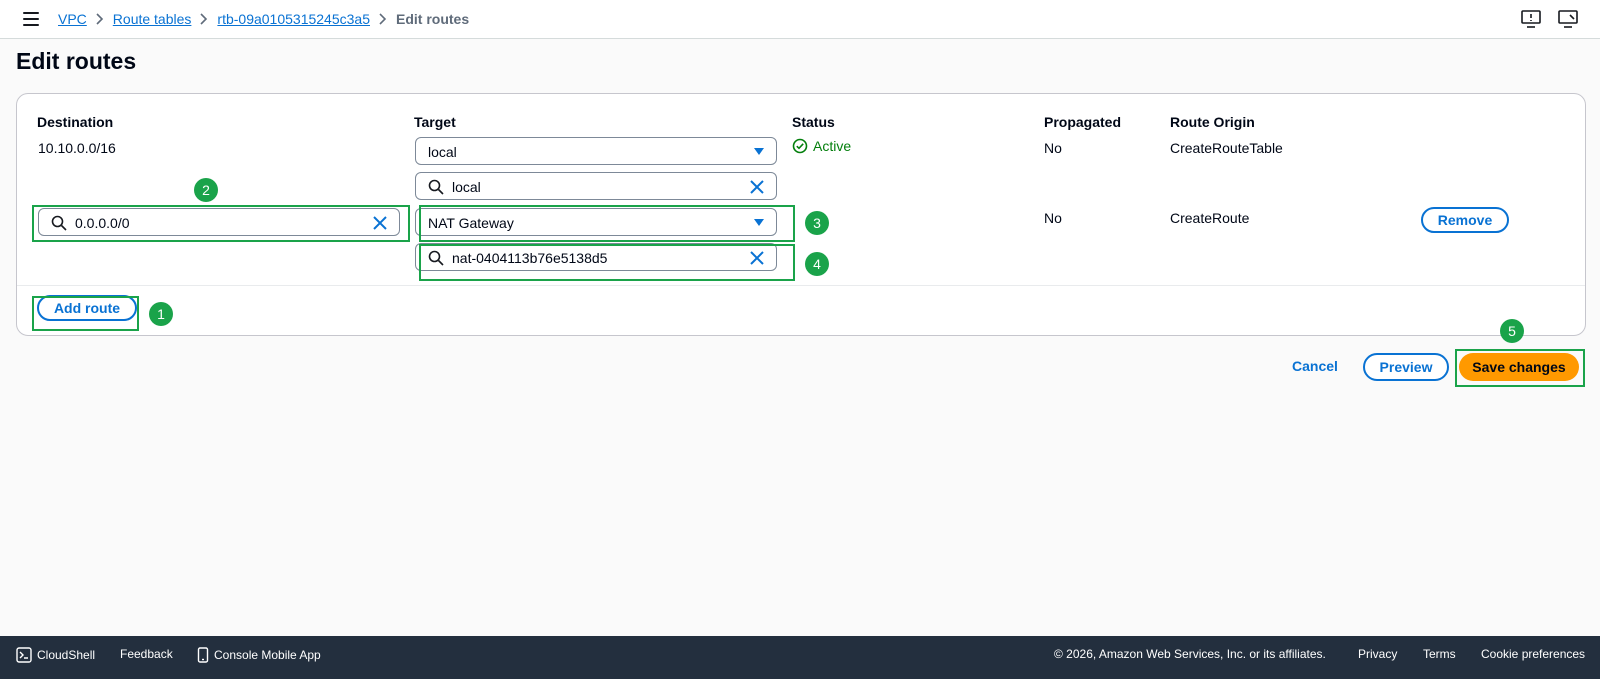  I want to click on route-1-target-search: local, so click(596, 186).